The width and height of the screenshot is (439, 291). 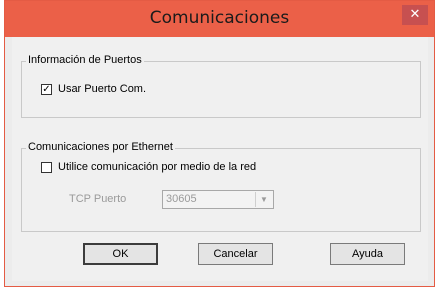 What do you see at coordinates (98, 199) in the screenshot?
I see `tcp-port-label: TCP Puerto` at bounding box center [98, 199].